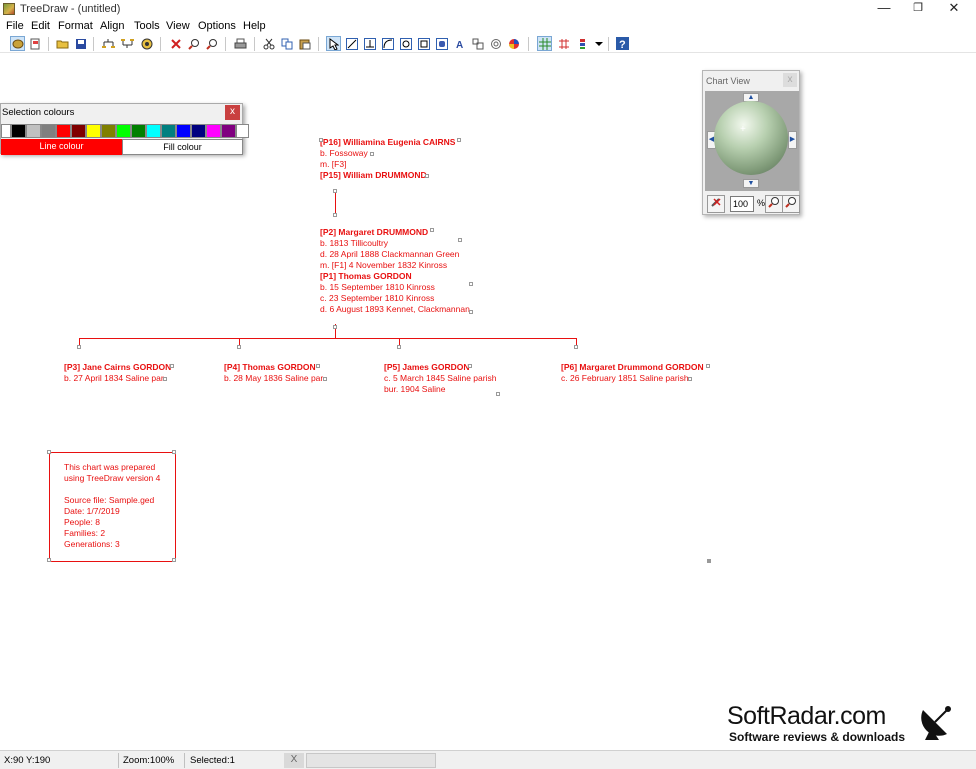  Describe the element at coordinates (791, 204) in the screenshot. I see `zoom-in-icon` at that location.